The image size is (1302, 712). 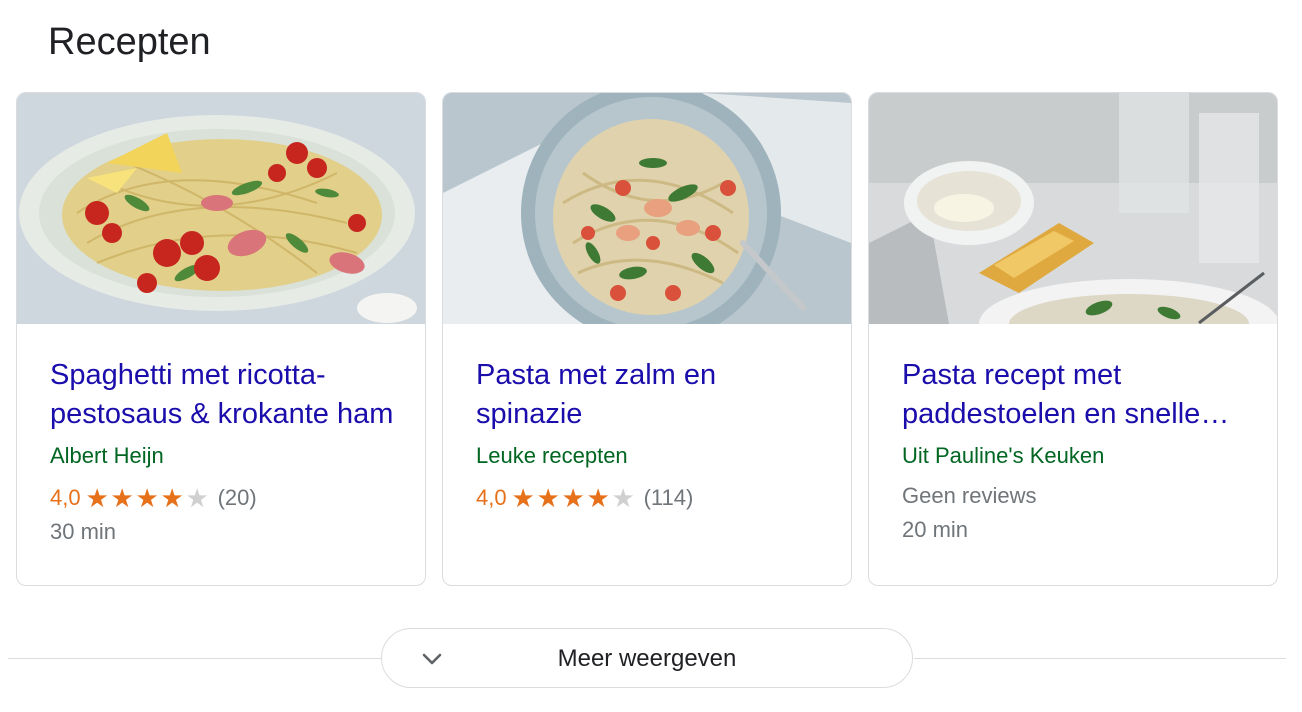 I want to click on show-more-label: Meer weergeven, so click(x=647, y=658).